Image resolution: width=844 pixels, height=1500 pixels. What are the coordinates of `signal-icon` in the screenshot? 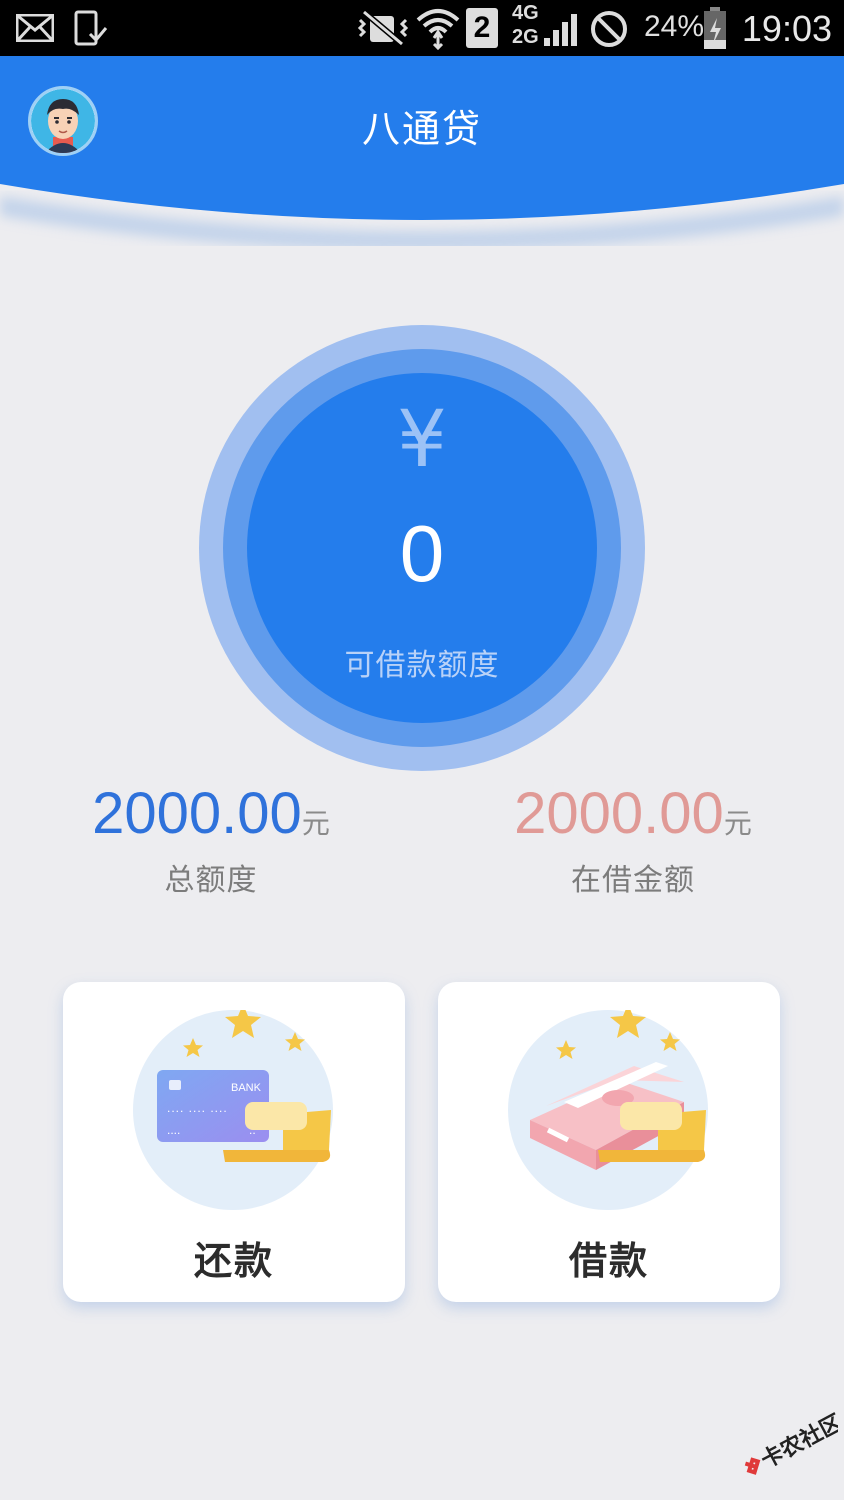 It's located at (560, 30).